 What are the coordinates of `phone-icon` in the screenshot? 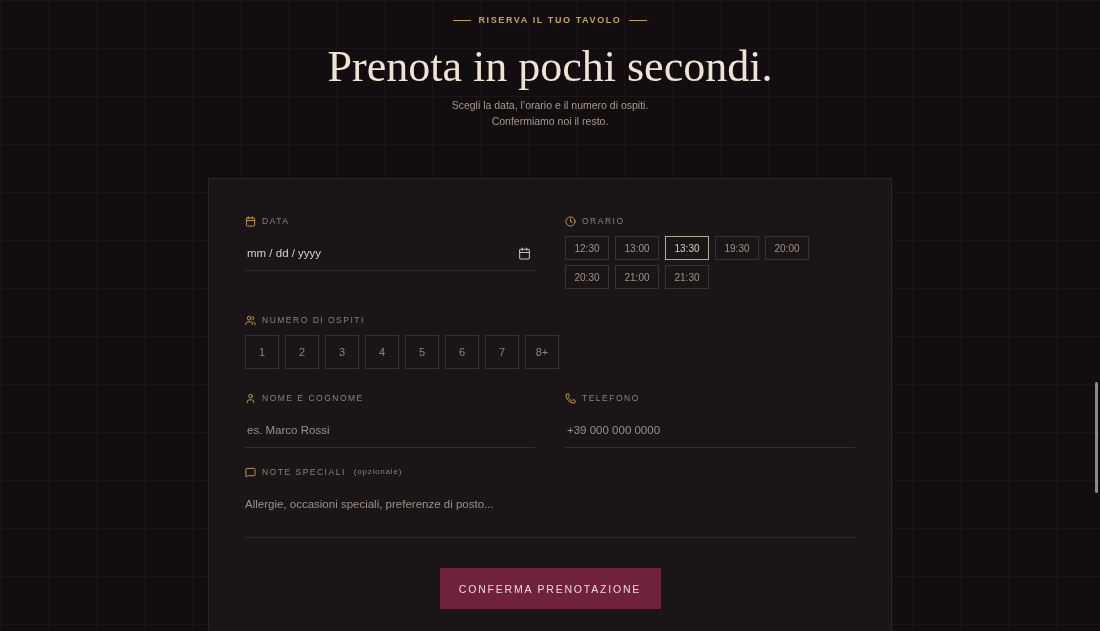 It's located at (570, 398).